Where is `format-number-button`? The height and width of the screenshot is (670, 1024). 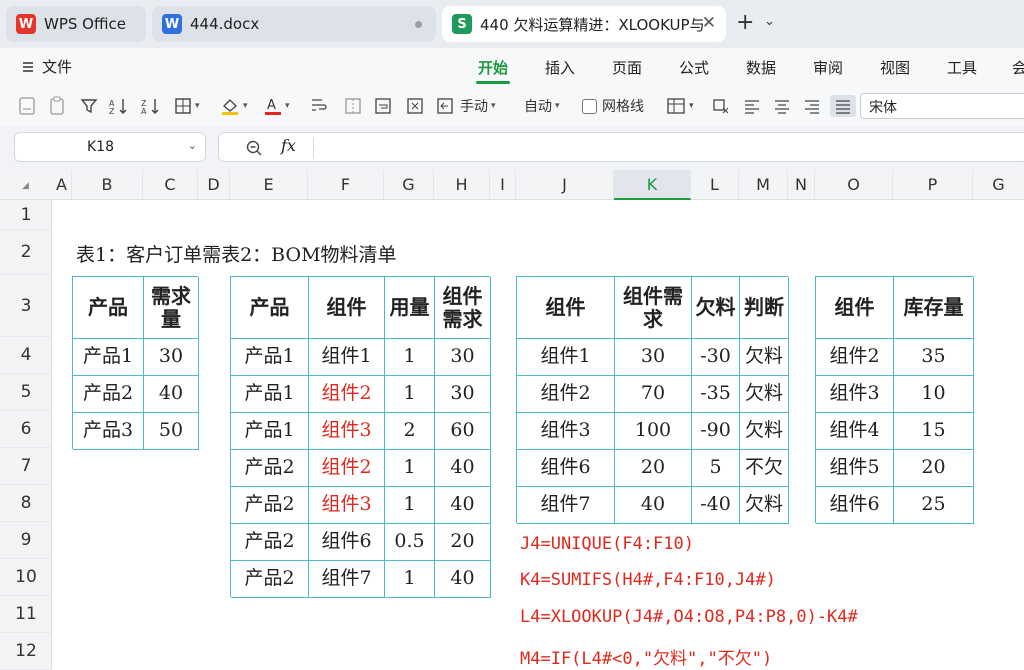
format-number-button is located at coordinates (27, 106).